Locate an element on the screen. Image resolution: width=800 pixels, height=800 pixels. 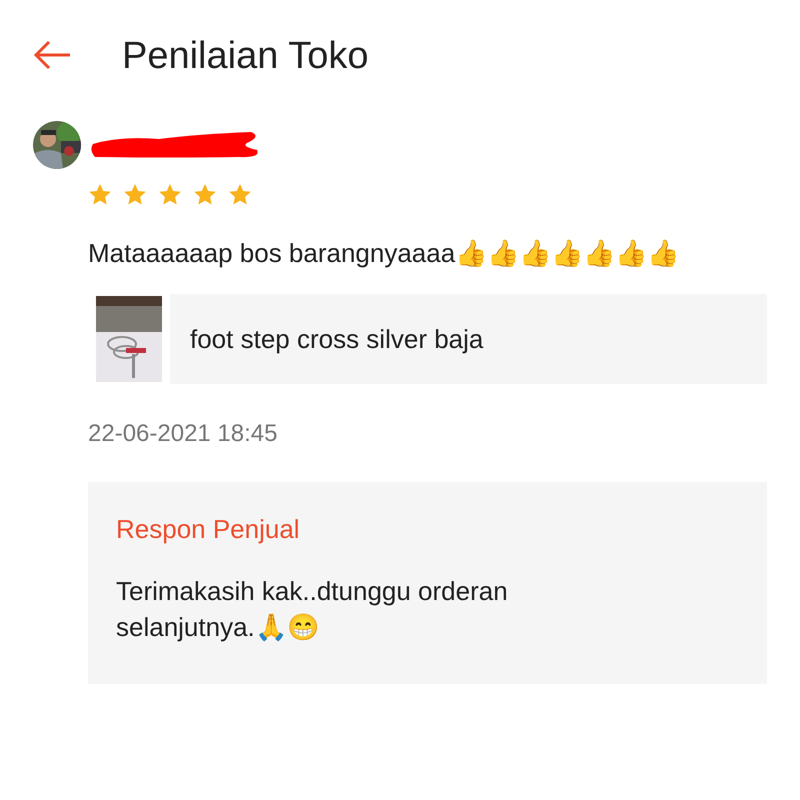
page-title: Penilaian Toko is located at coordinates (245, 56).